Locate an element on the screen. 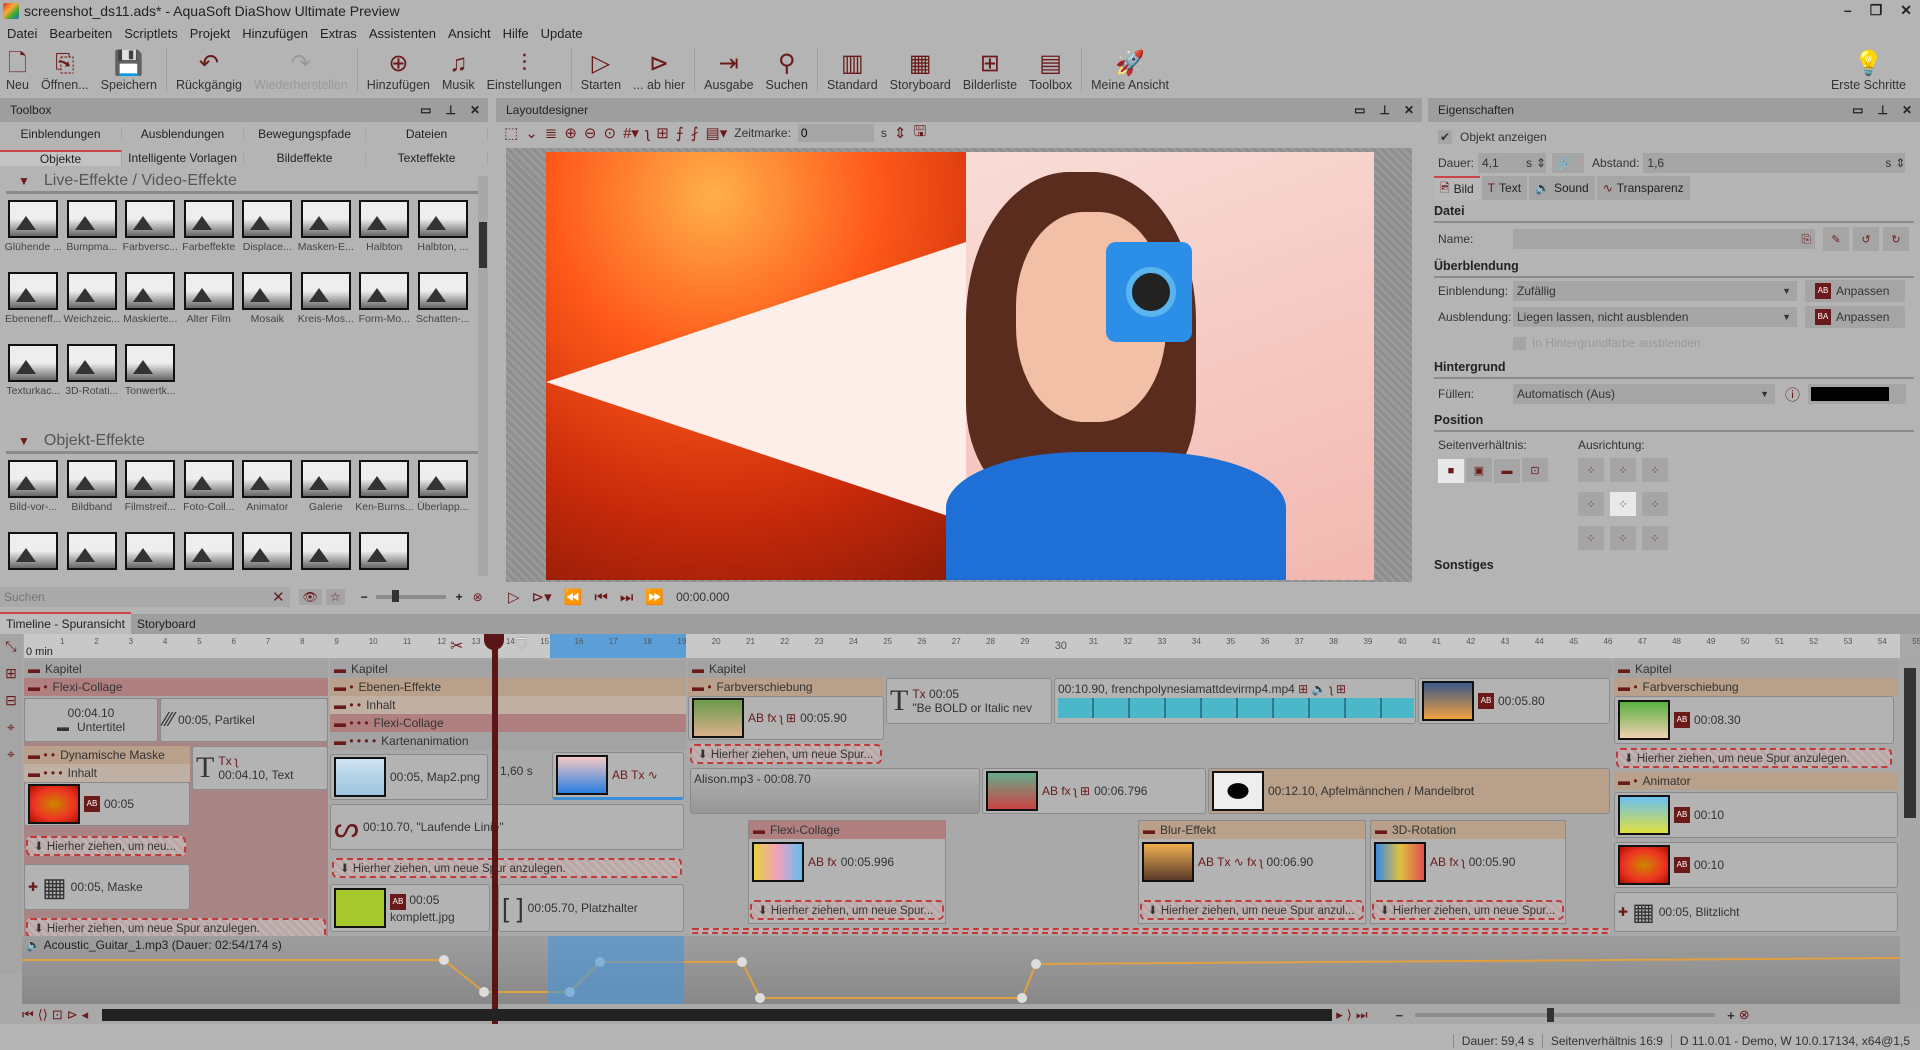  info-icon: ⓘ is located at coordinates (1792, 394).